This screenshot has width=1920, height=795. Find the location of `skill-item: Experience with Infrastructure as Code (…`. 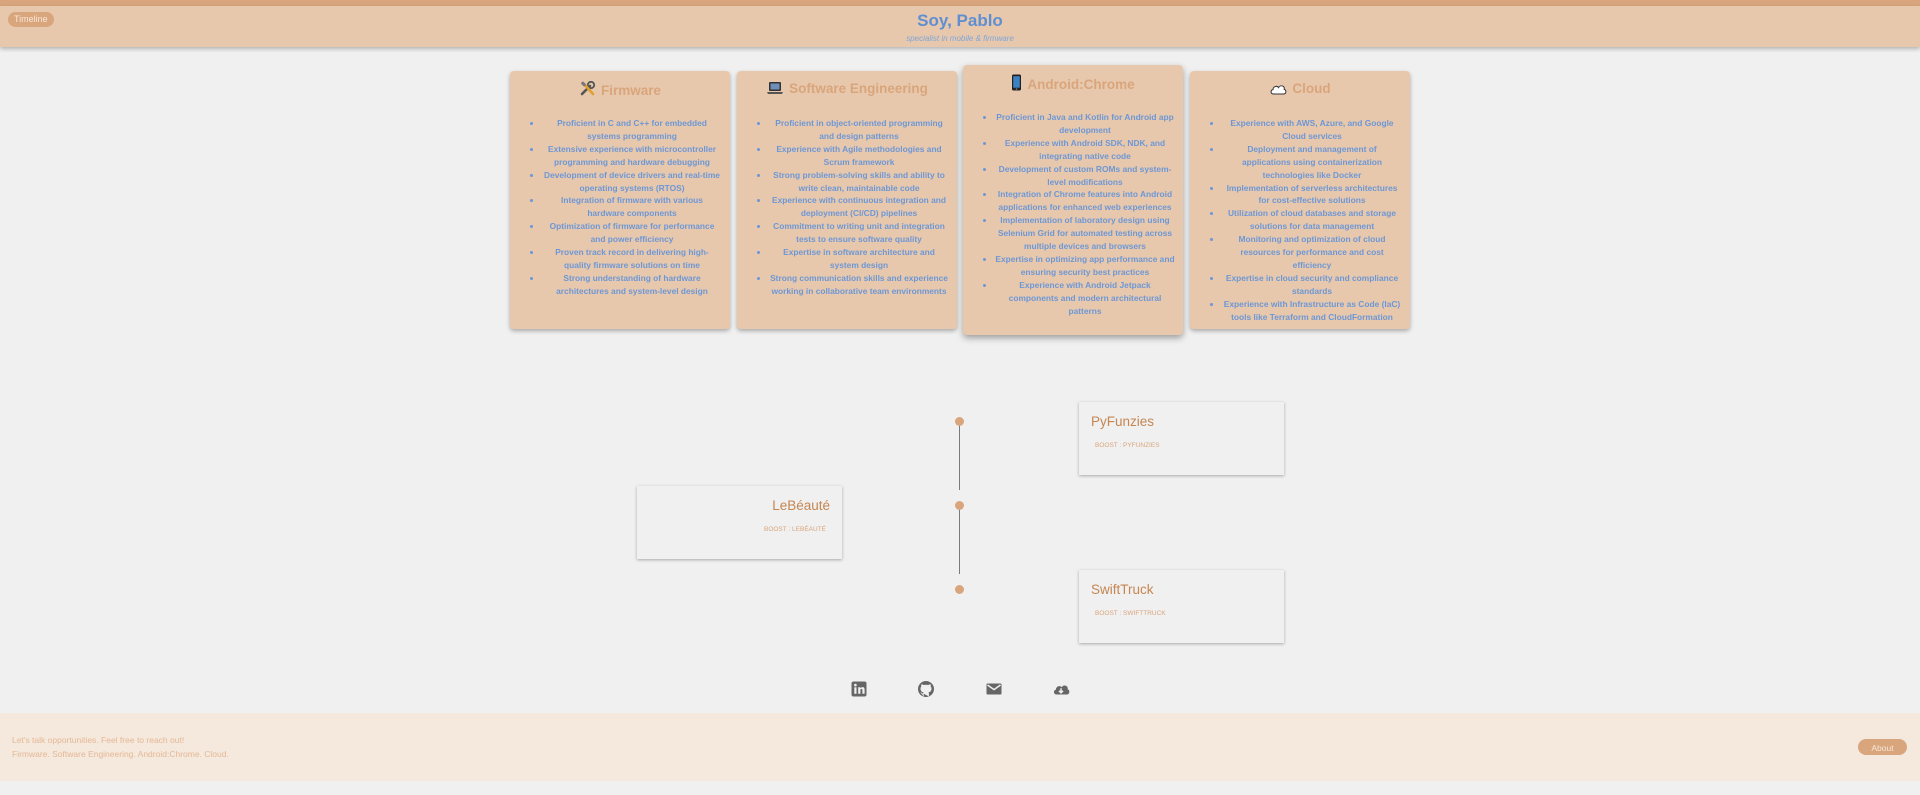

skill-item: Experience with Infrastructure as Code (… is located at coordinates (1312, 311).